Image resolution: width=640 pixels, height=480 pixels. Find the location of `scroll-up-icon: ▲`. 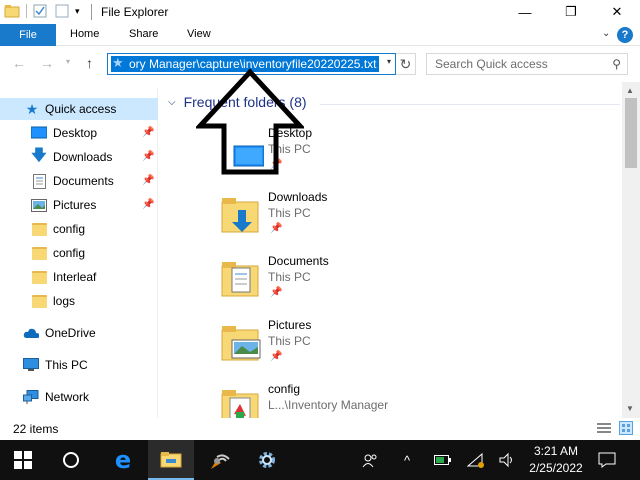

scroll-up-icon: ▲ is located at coordinates (630, 90).